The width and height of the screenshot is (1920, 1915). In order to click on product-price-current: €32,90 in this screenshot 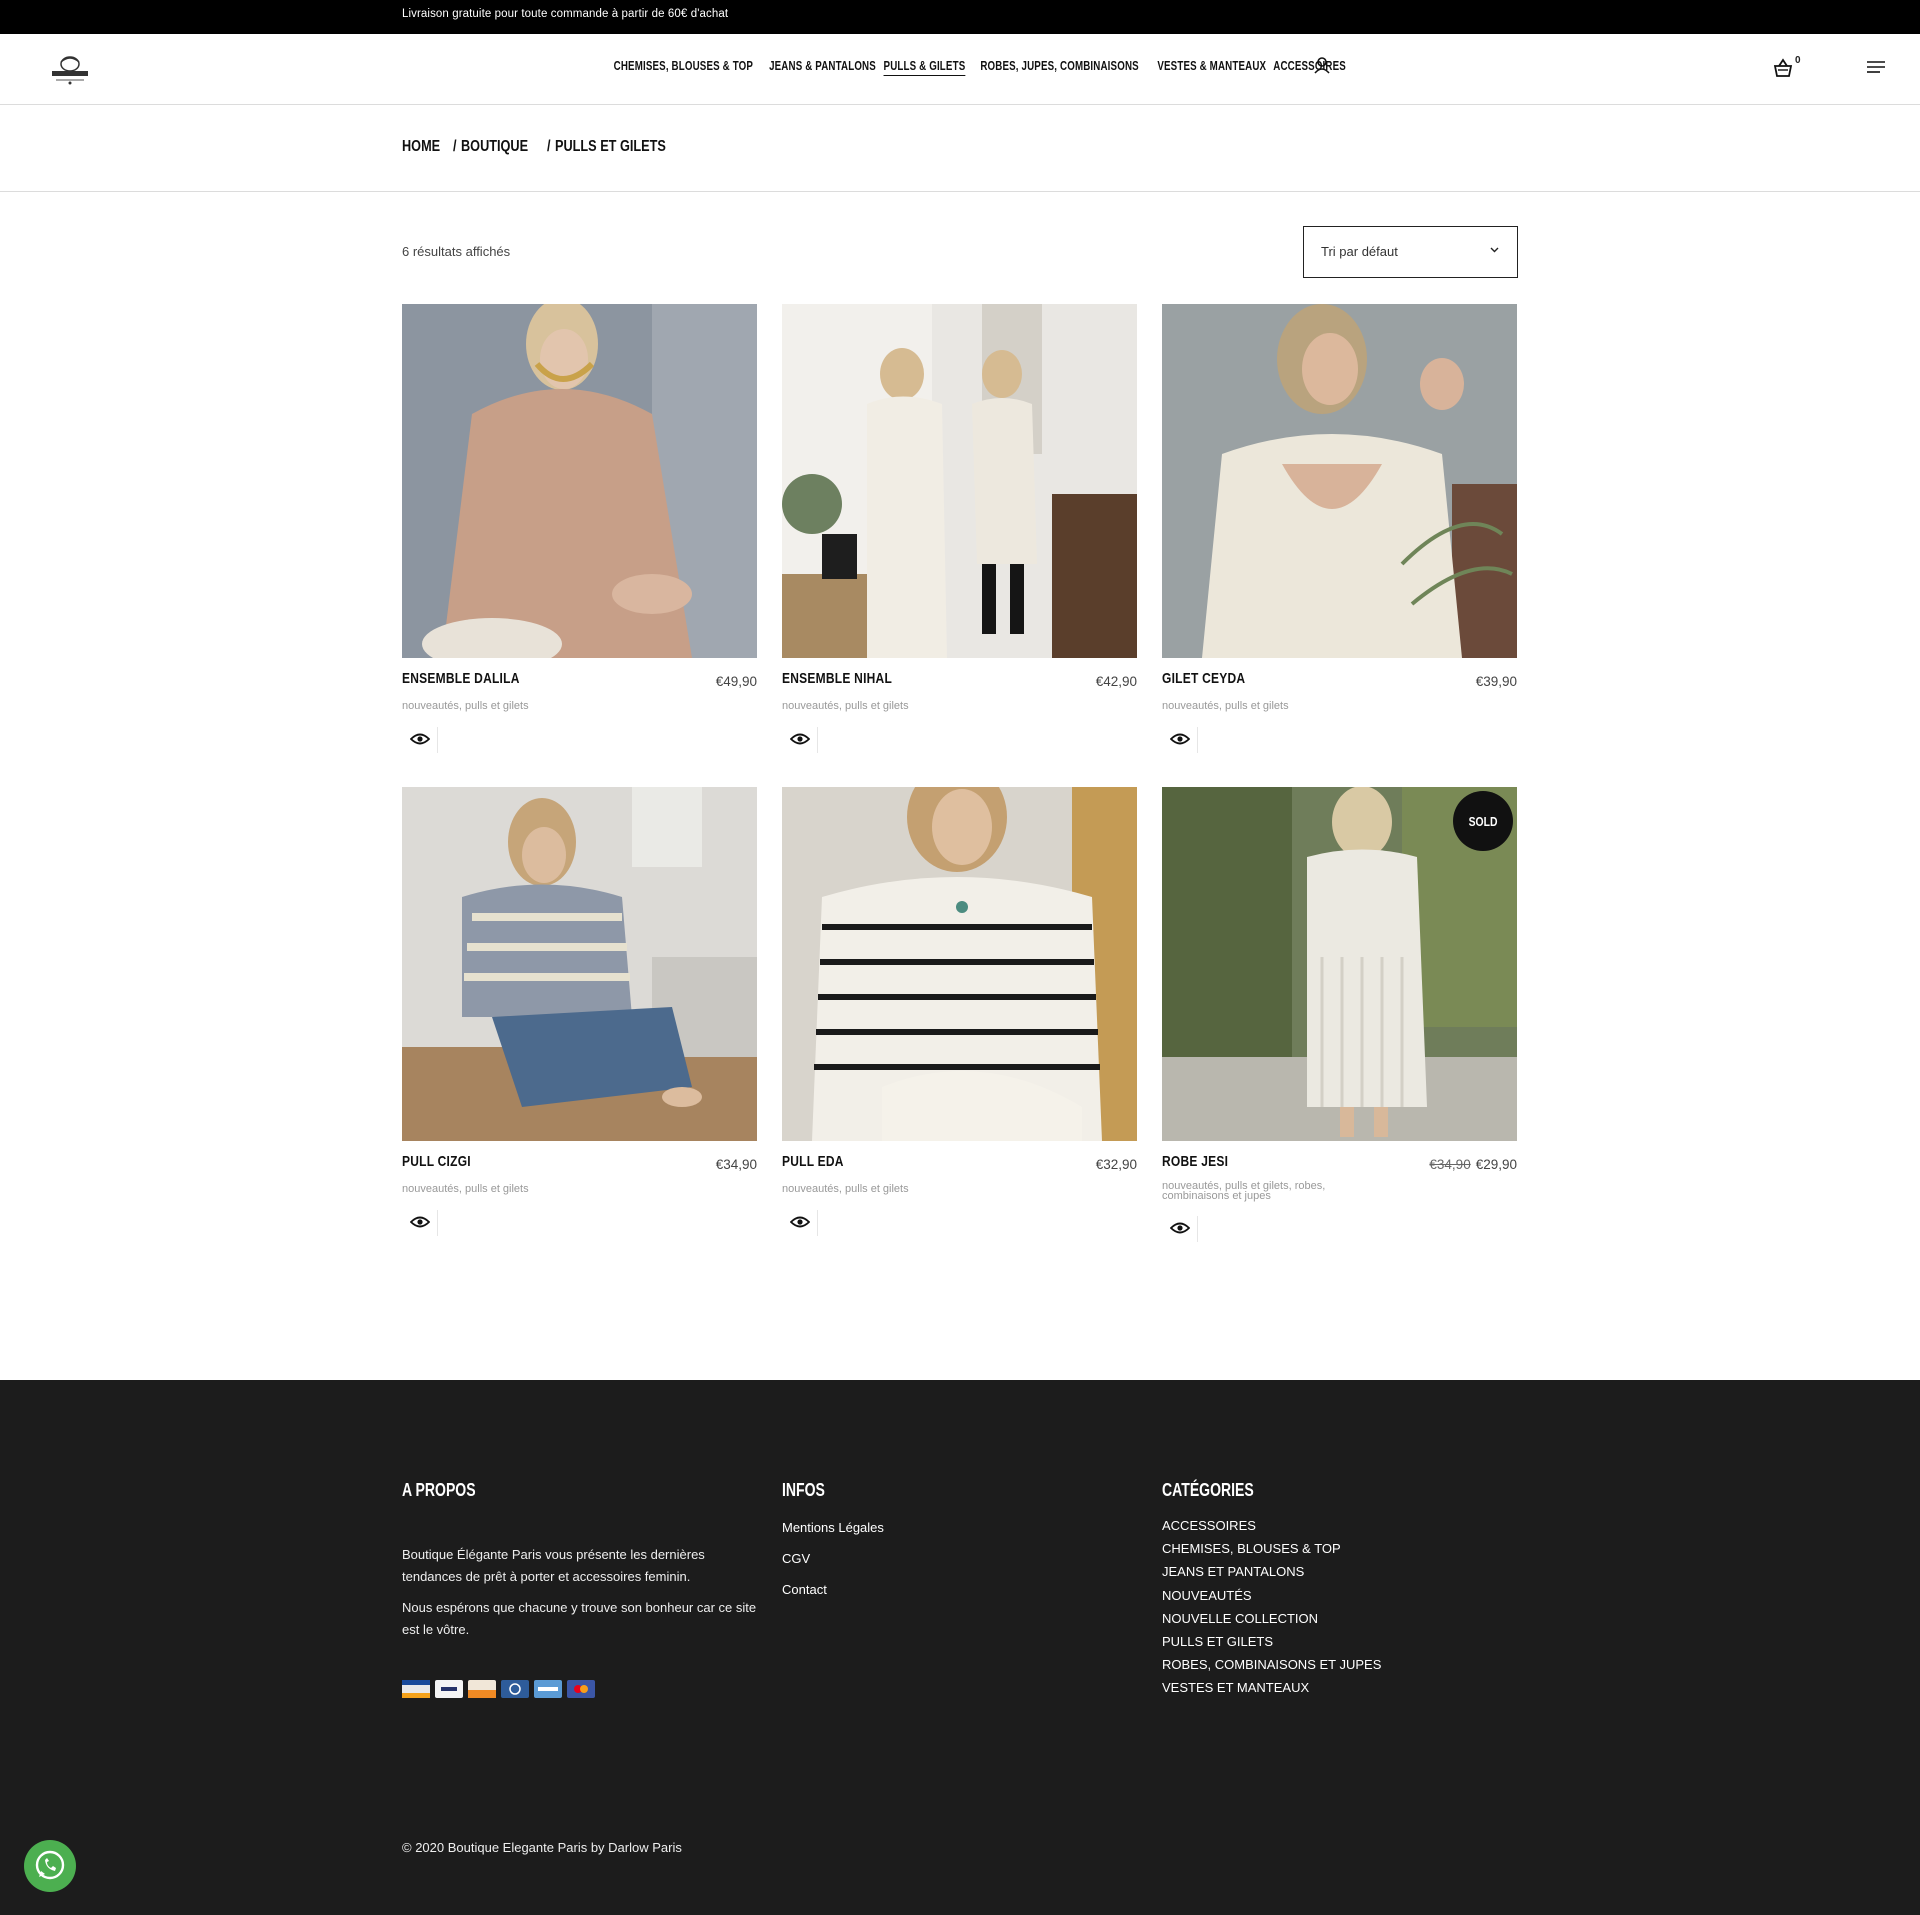, I will do `click(1116, 1164)`.